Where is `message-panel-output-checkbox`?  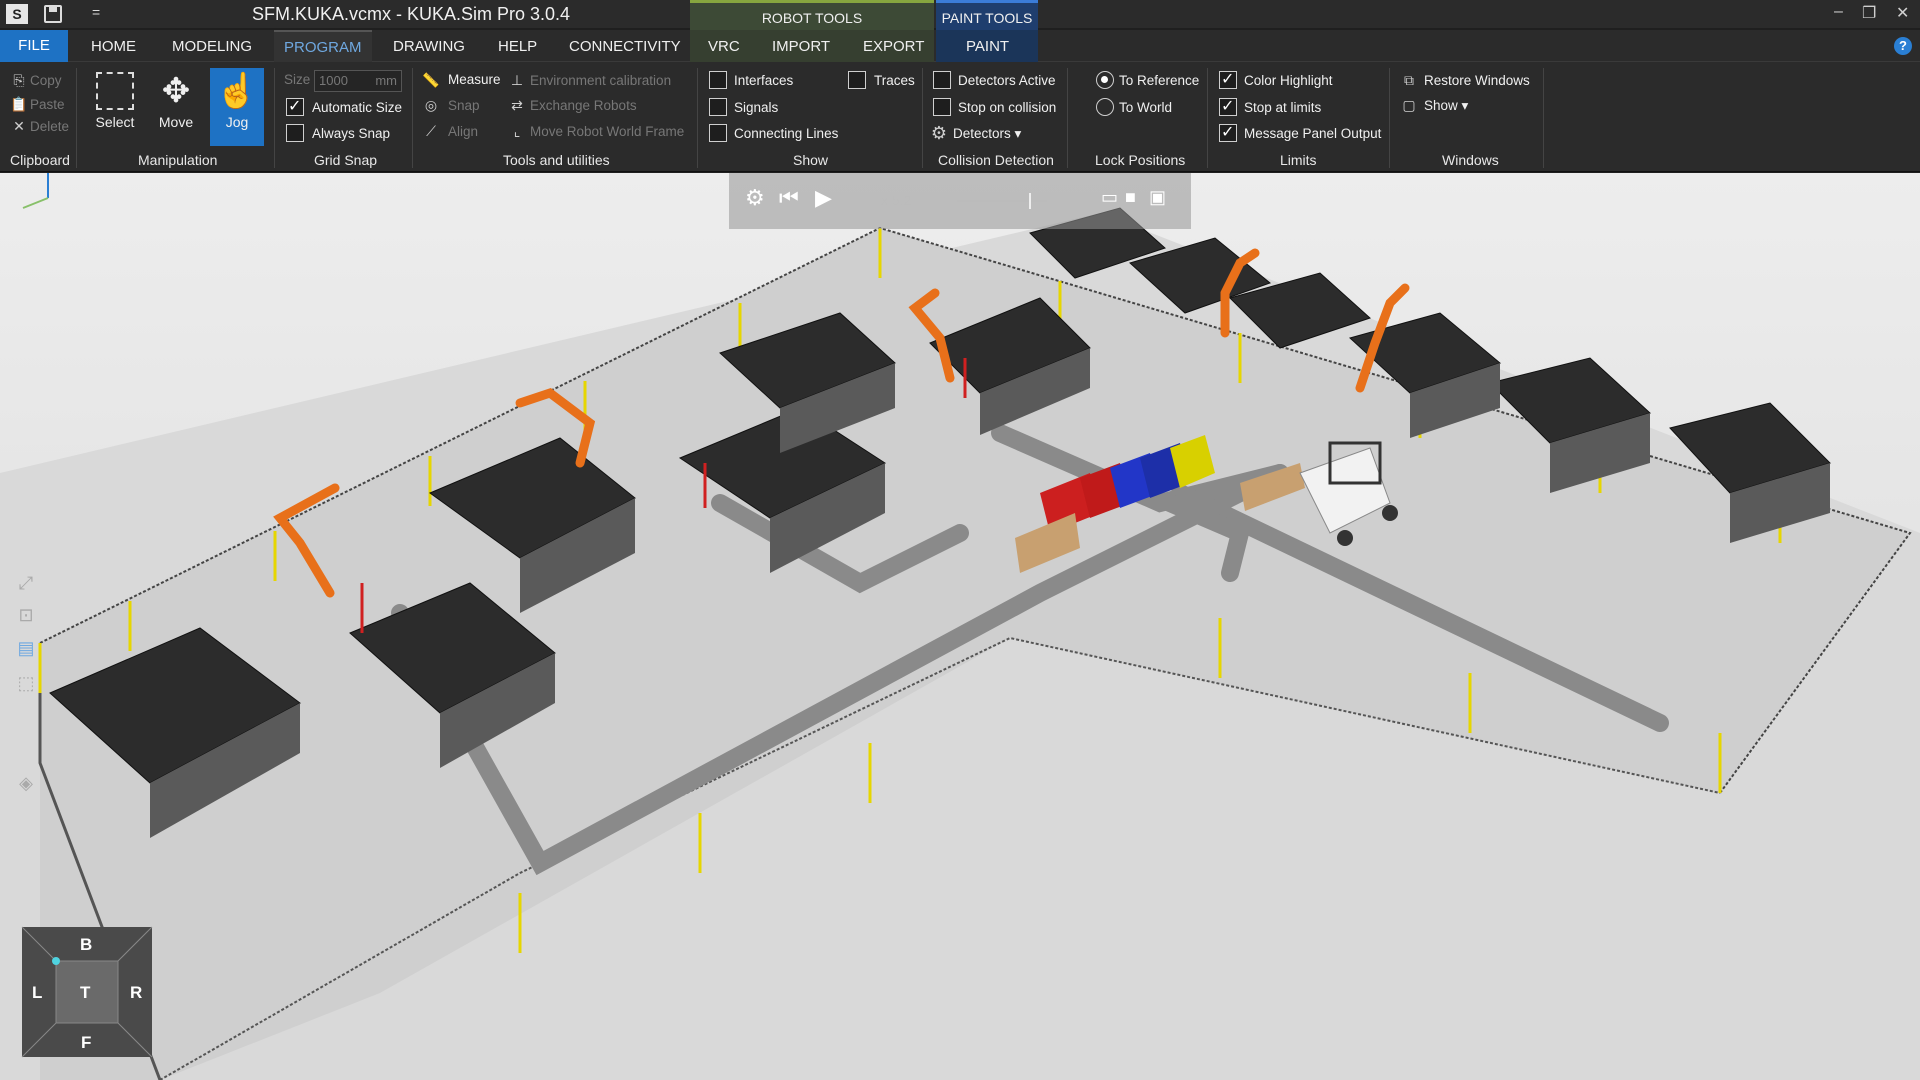
message-panel-output-checkbox is located at coordinates (1228, 132).